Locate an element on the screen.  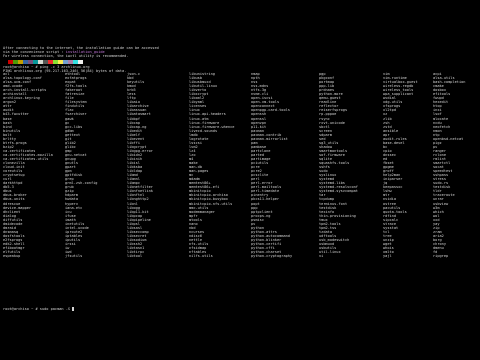
package-name: espeakup is located at coordinates (12, 256).